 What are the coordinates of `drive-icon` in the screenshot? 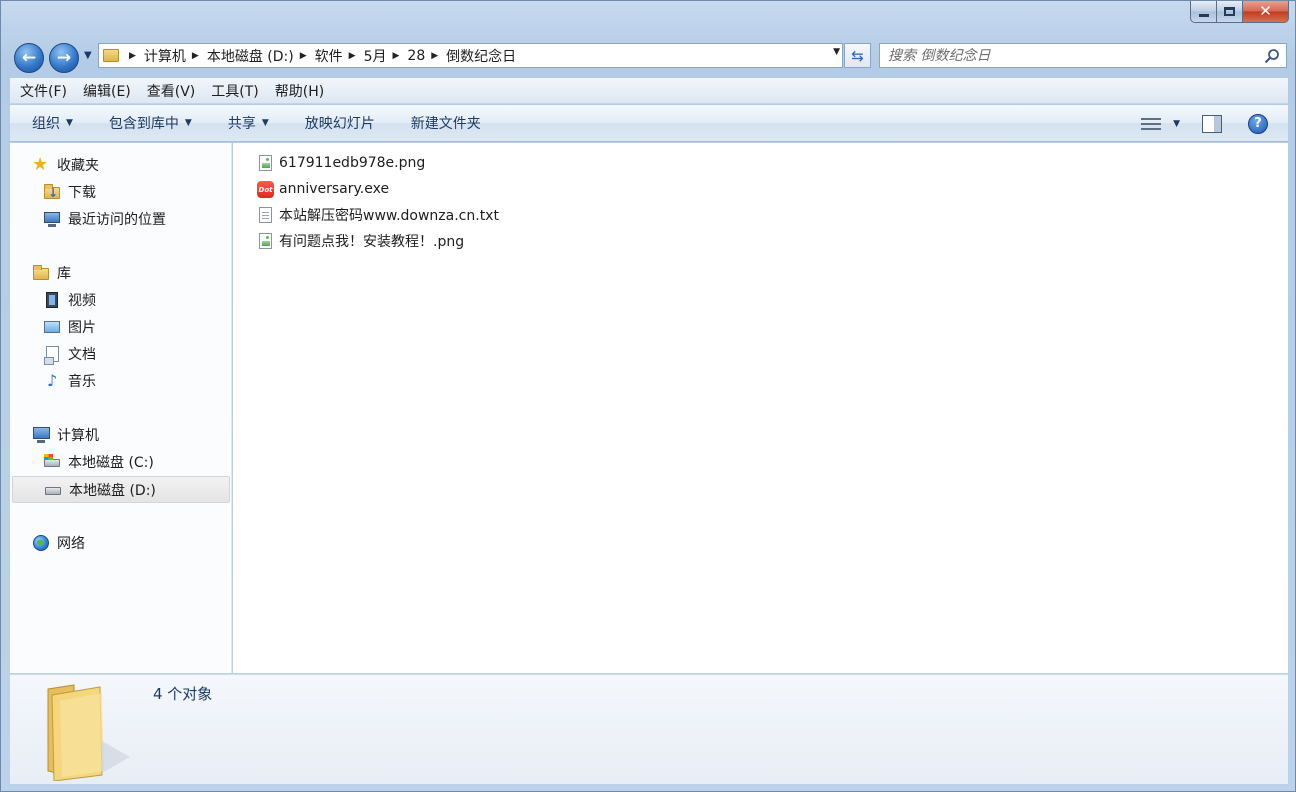 It's located at (53, 490).